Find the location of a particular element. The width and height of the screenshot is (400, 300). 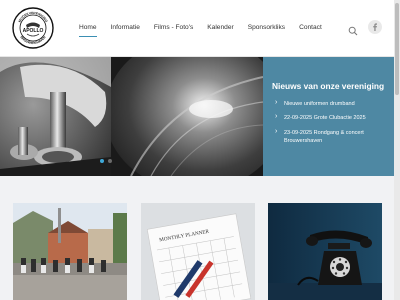

nav-sponsorkliks: Sponsorkliks is located at coordinates (266, 27).